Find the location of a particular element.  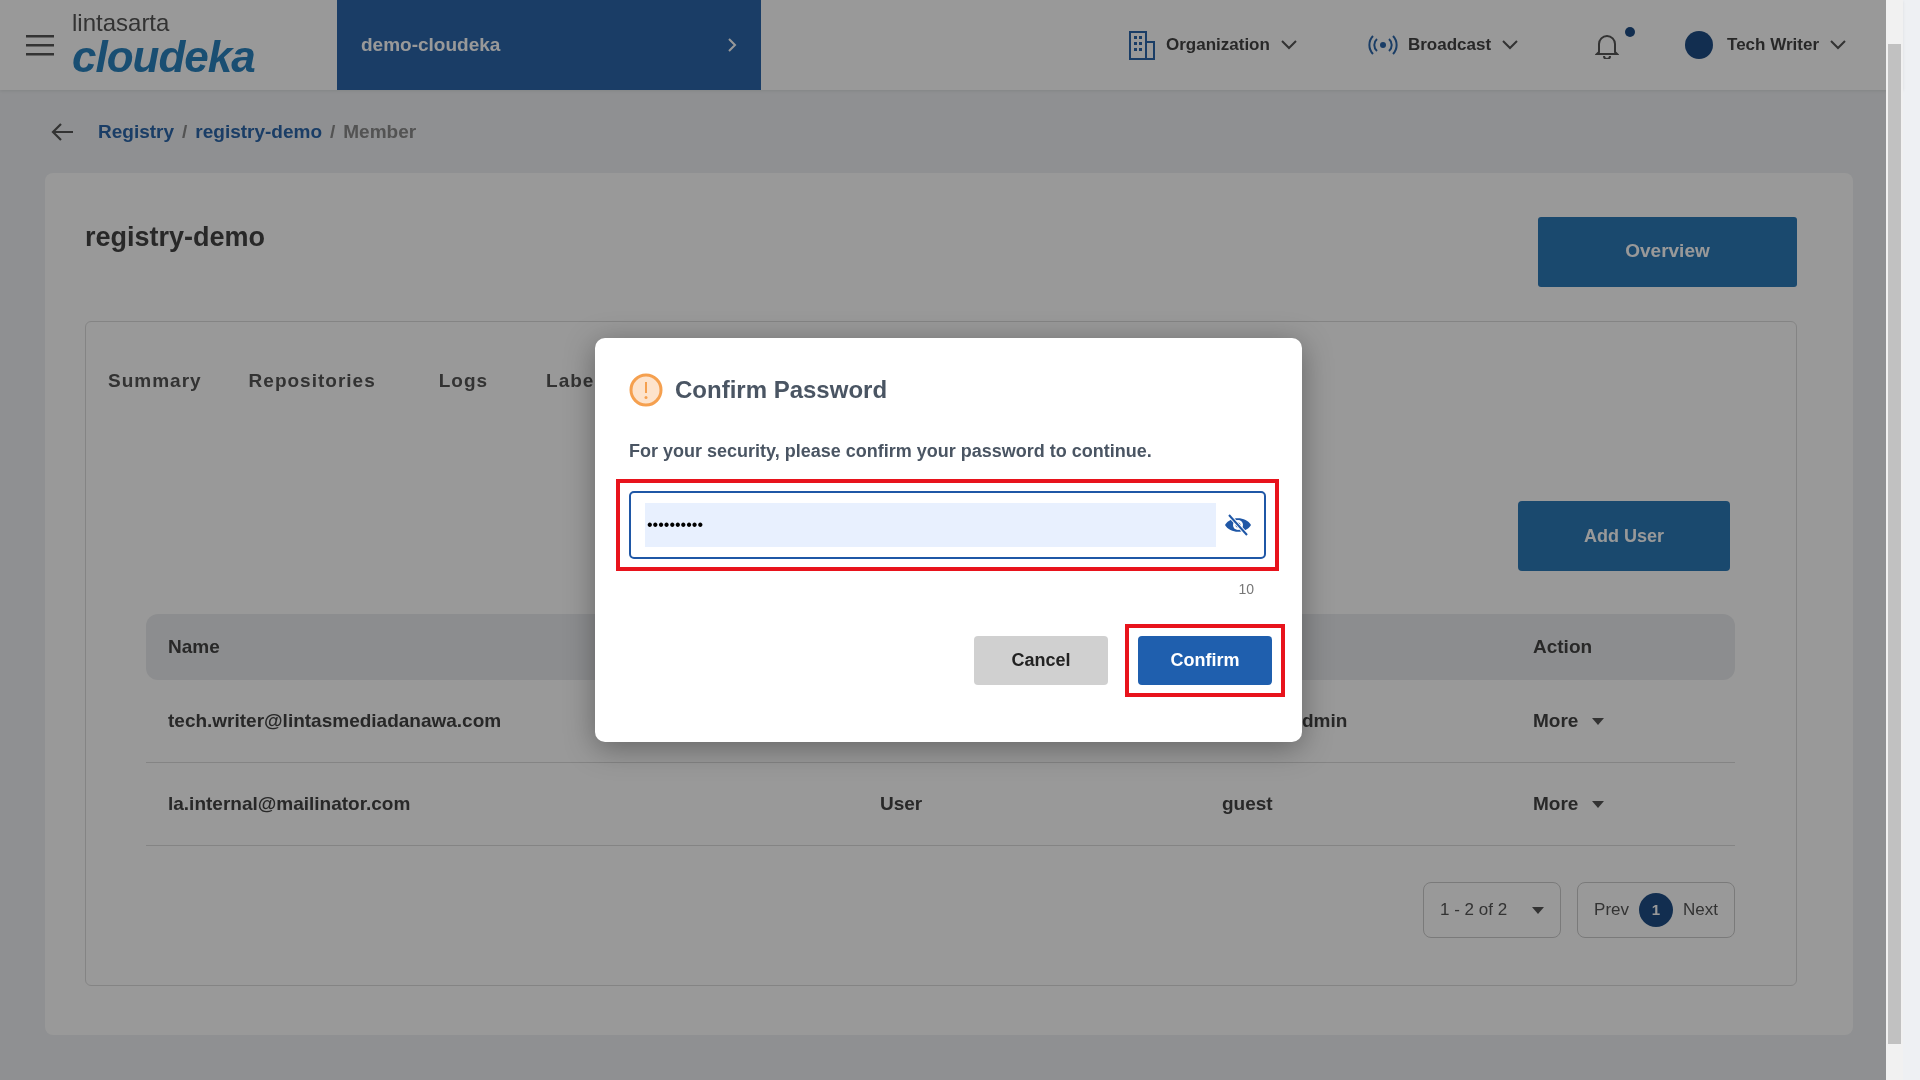

column-header: Action is located at coordinates (1563, 646).